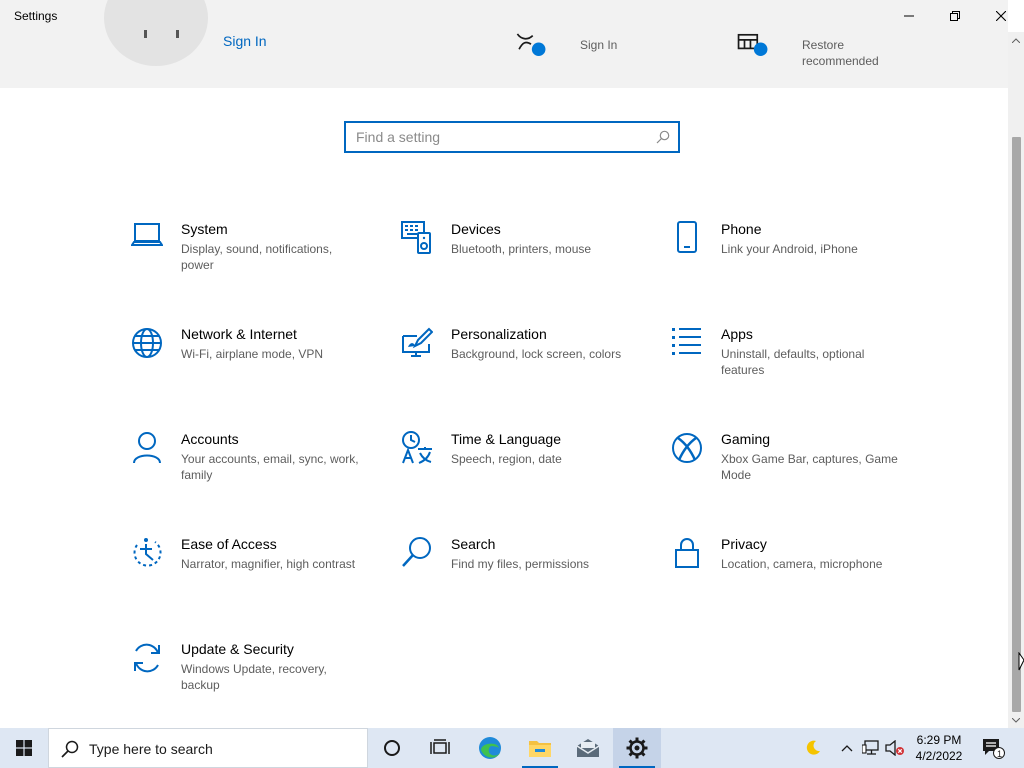 Image resolution: width=1024 pixels, height=768 pixels. Describe the element at coordinates (823, 45) in the screenshot. I see `restore-recommended-line1: Restore` at that location.